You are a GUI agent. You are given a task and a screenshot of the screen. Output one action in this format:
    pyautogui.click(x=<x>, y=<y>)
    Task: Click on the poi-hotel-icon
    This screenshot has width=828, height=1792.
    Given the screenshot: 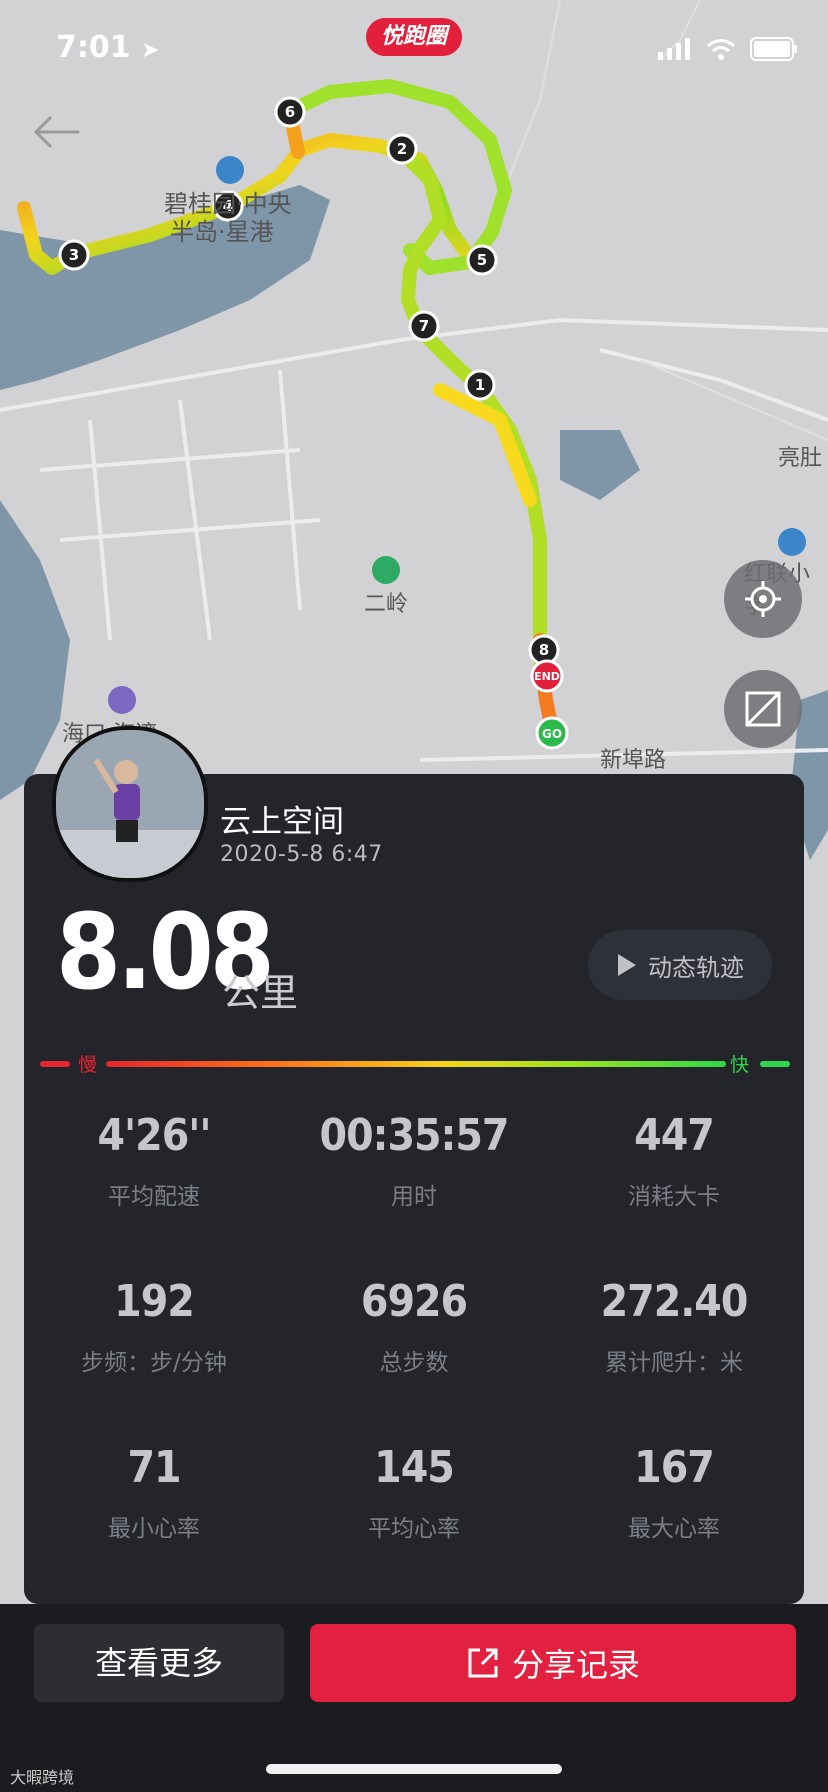 What is the action you would take?
    pyautogui.click(x=122, y=700)
    